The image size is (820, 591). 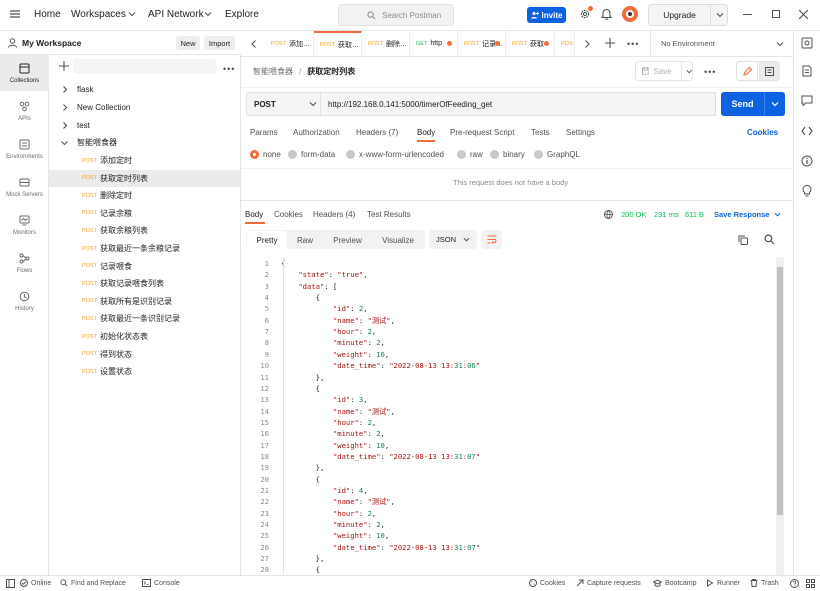 I want to click on request-tab: GET http, so click(x=434, y=43).